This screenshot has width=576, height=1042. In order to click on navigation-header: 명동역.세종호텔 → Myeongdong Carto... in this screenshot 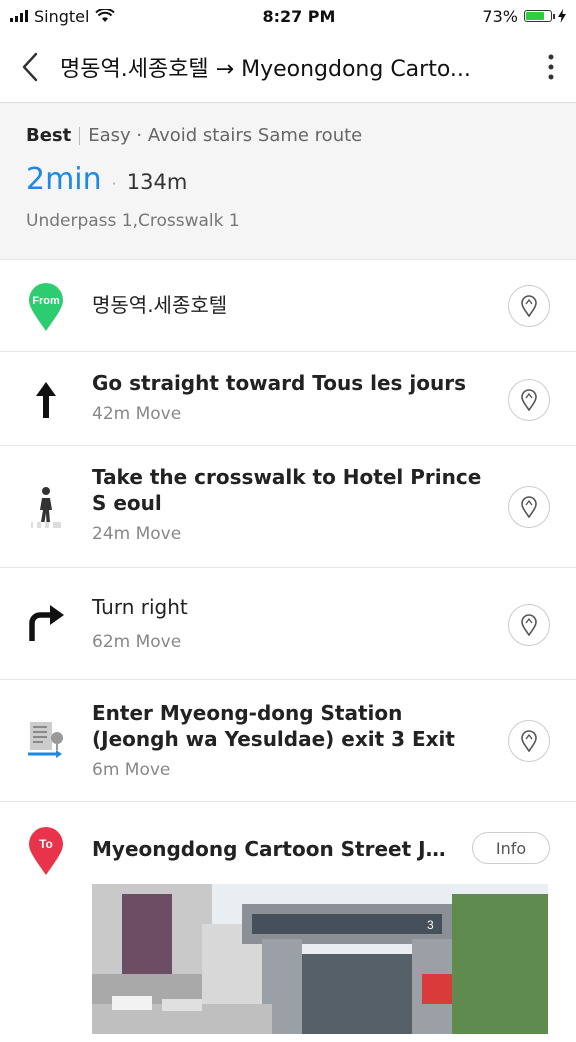, I will do `click(288, 67)`.